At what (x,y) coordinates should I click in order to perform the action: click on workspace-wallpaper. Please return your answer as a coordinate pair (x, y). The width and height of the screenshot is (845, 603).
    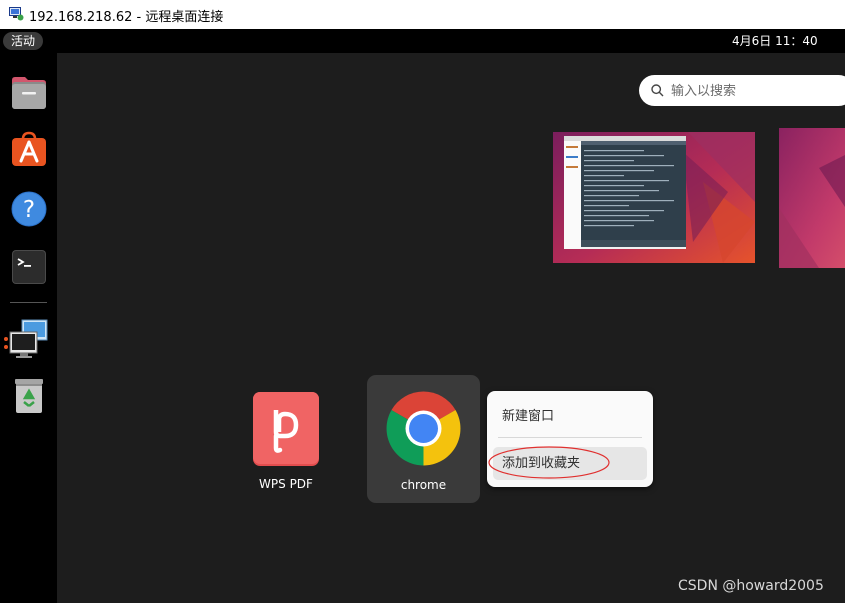
    Looking at the image, I should click on (812, 198).